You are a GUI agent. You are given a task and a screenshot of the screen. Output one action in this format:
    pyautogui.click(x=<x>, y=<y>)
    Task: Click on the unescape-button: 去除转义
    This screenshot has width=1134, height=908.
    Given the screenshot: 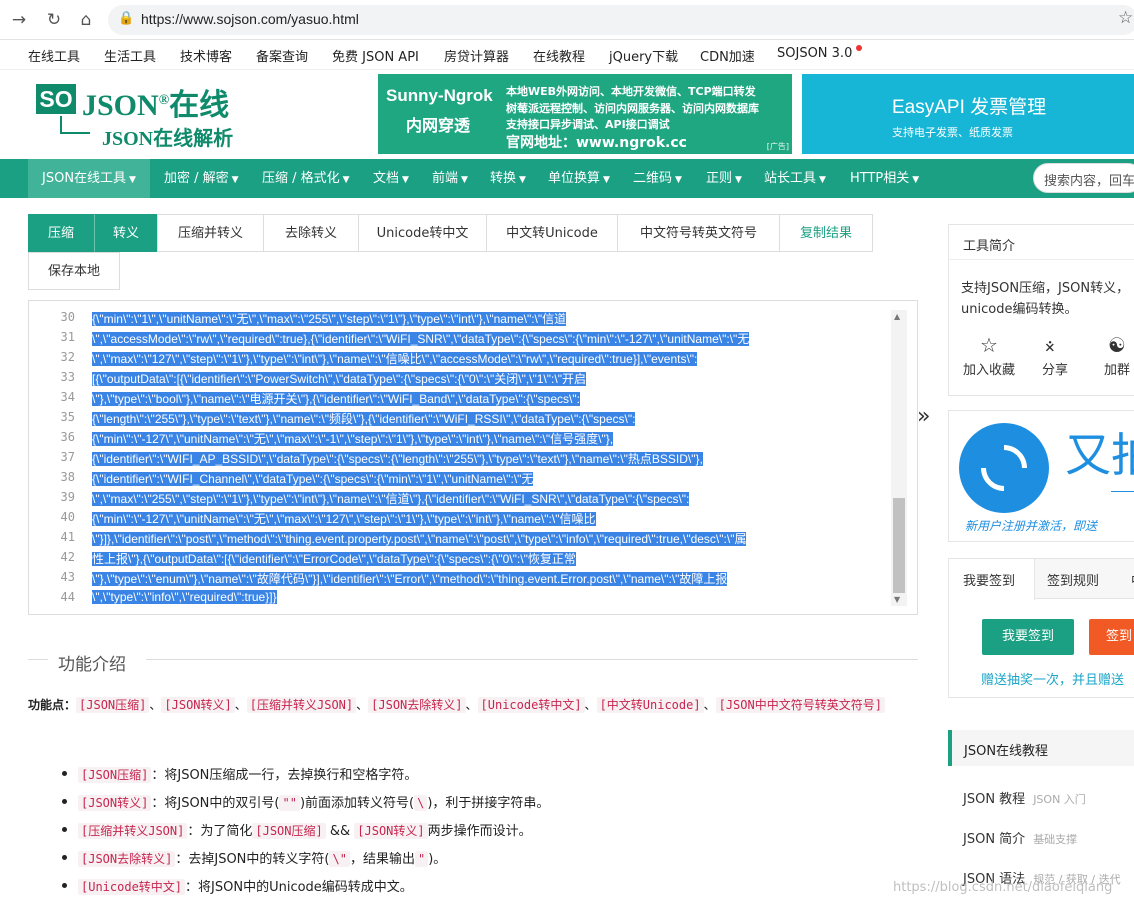 What is the action you would take?
    pyautogui.click(x=311, y=233)
    